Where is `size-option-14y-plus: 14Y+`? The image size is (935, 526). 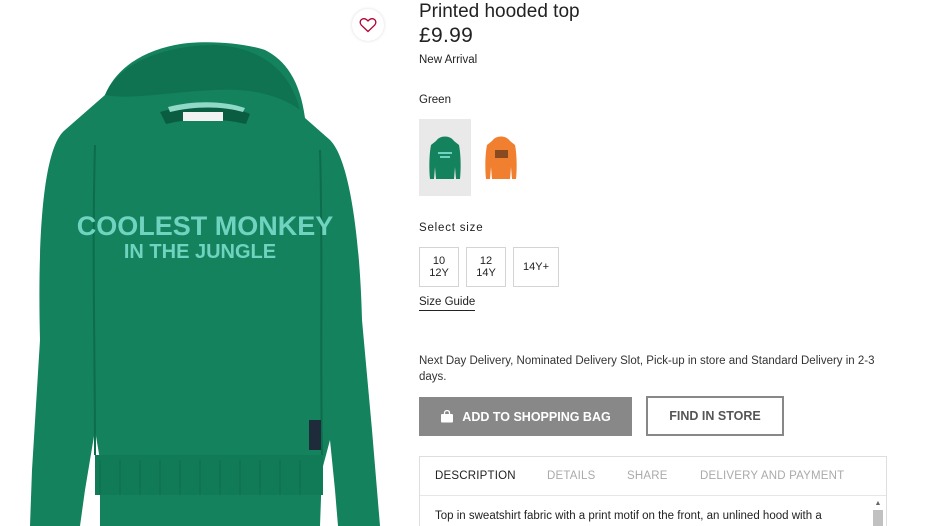
size-option-14y-plus: 14Y+ is located at coordinates (536, 267).